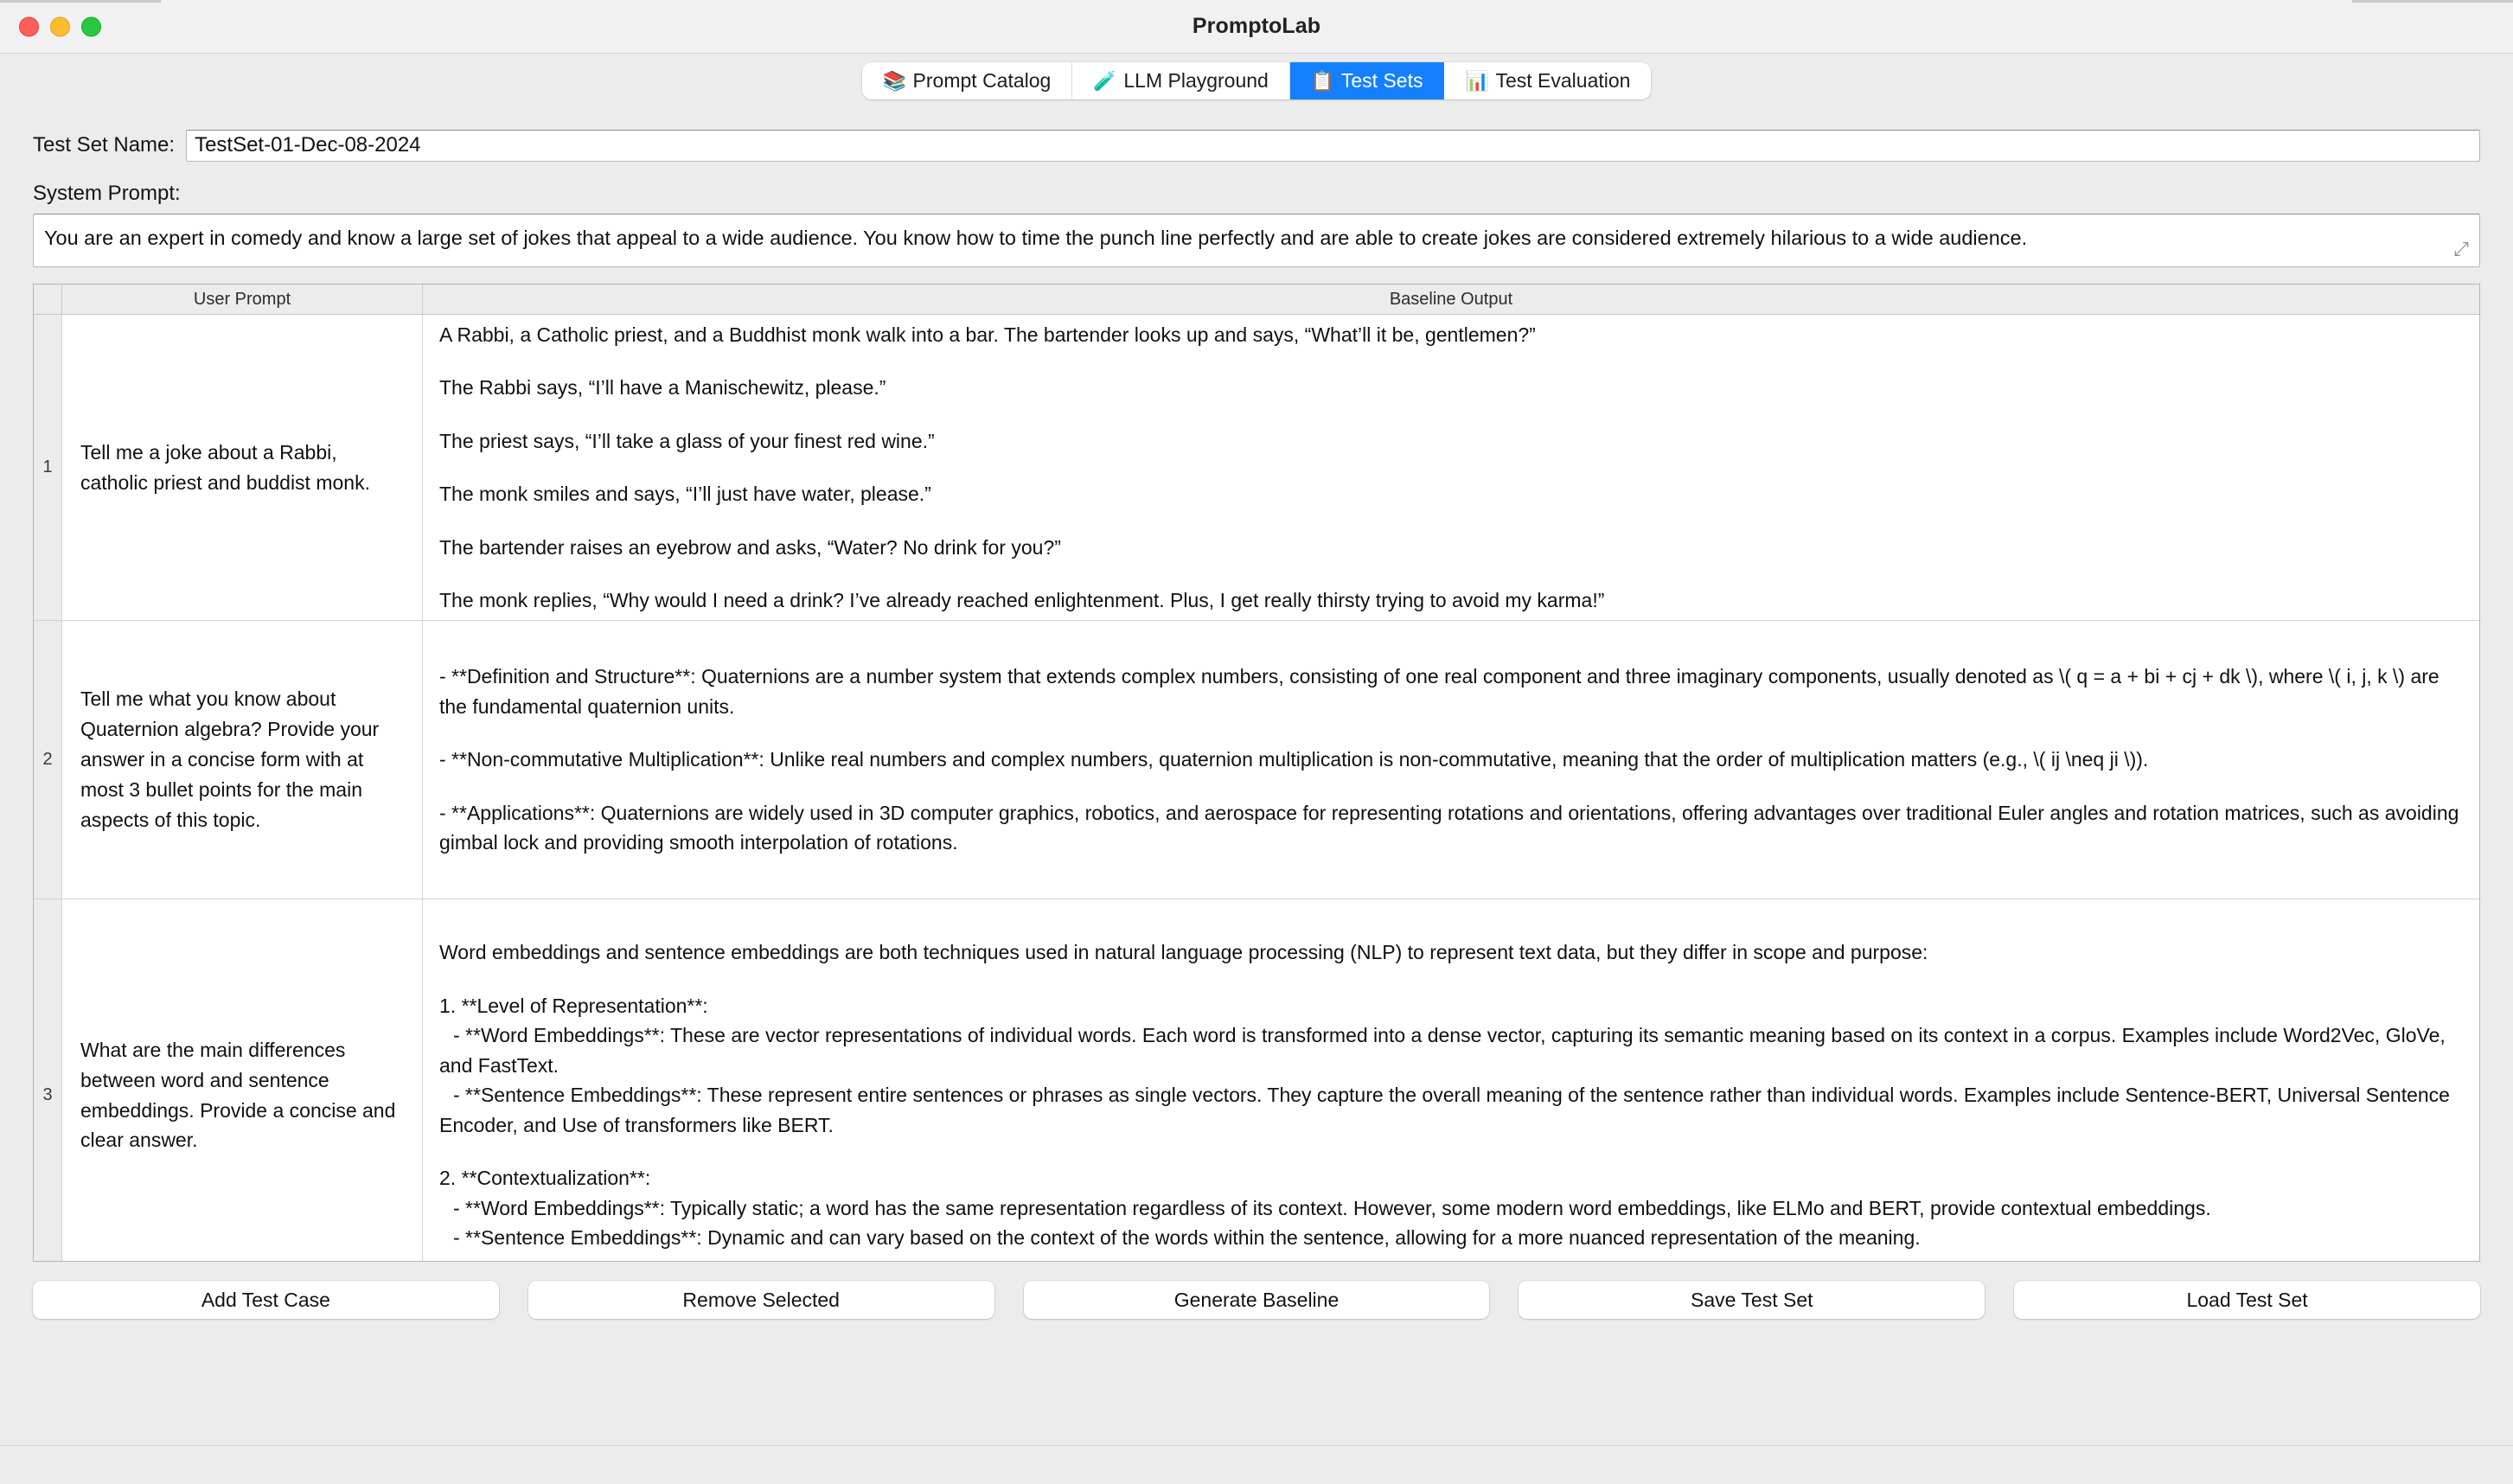 The height and width of the screenshot is (1484, 2513). I want to click on tab-test-sets-label: Test Sets, so click(1381, 80).